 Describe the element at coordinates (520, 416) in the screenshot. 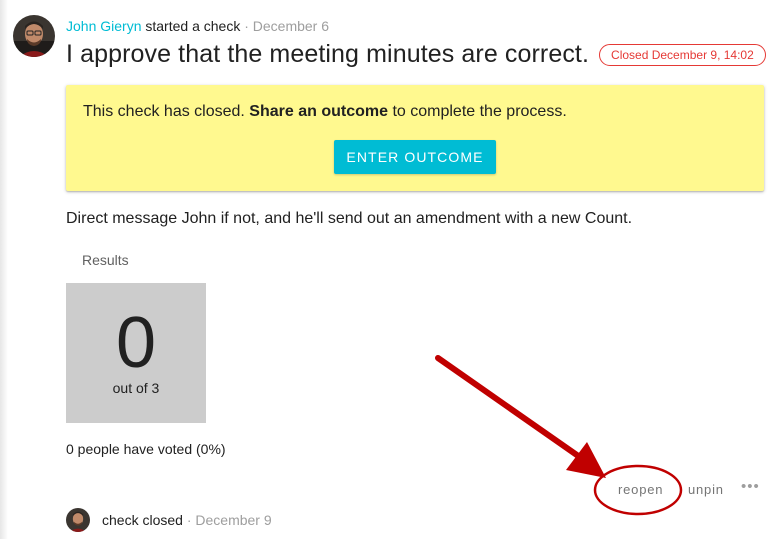

I see `annotation-arrow` at that location.